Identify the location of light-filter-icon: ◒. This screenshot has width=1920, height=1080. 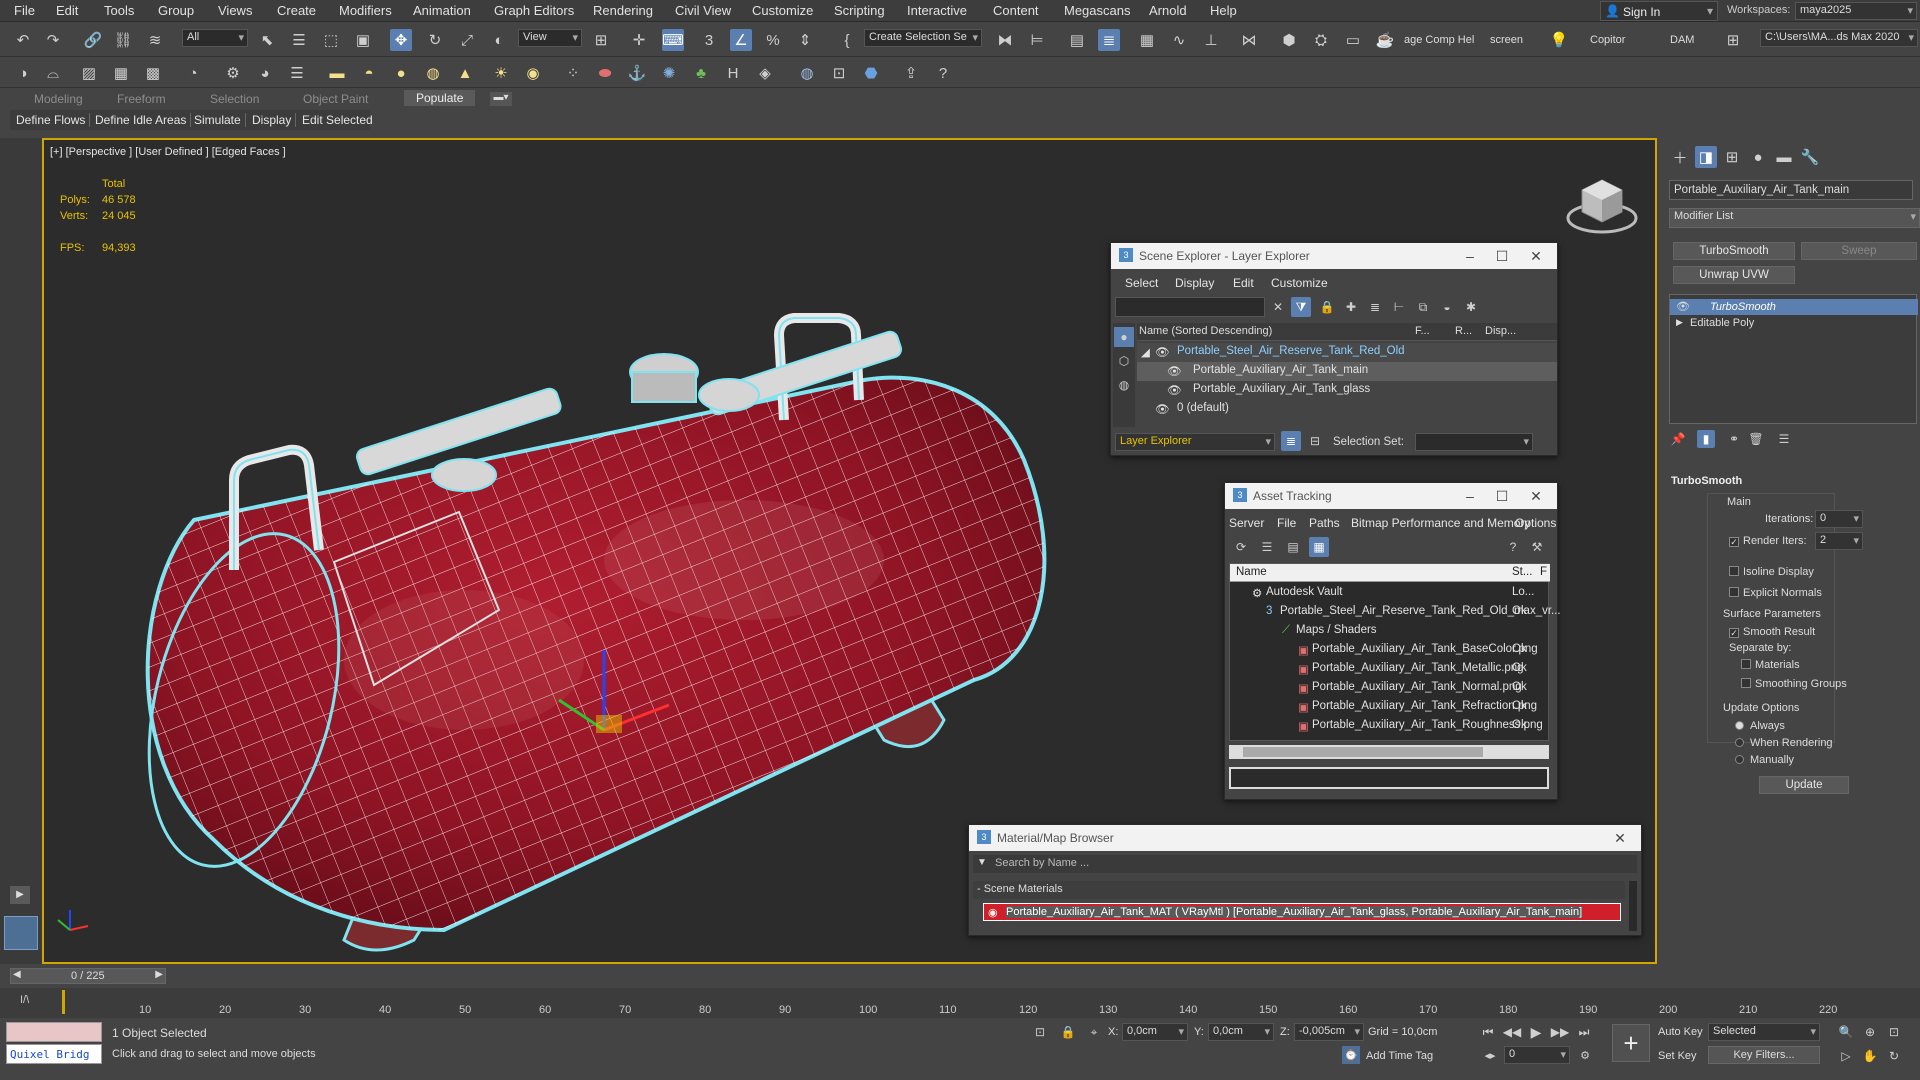
(1447, 307).